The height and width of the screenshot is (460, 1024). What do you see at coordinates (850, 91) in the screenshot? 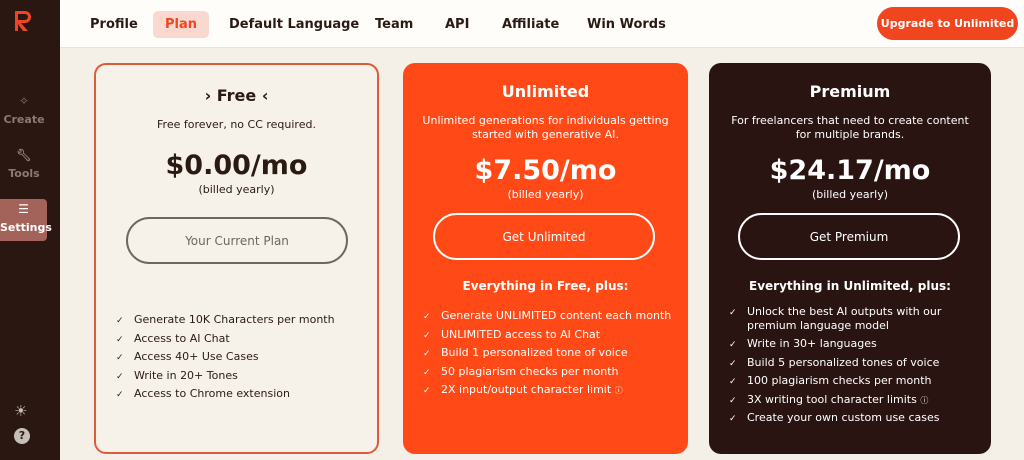
I see `plan-name: Premium` at bounding box center [850, 91].